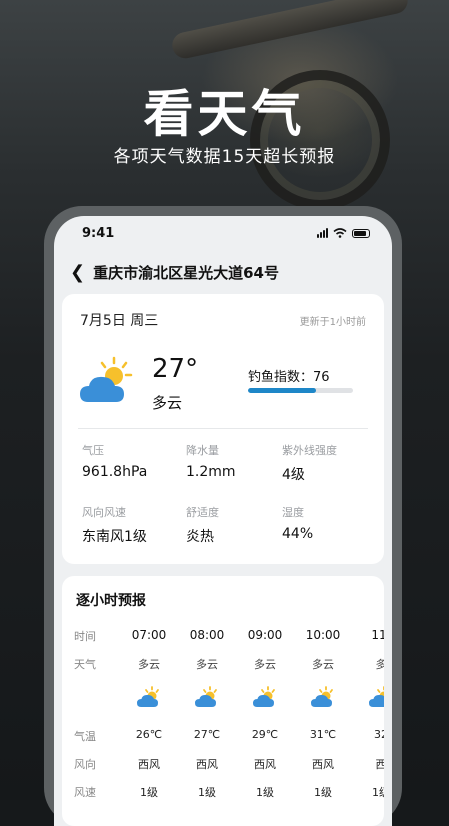 The height and width of the screenshot is (826, 449). I want to click on detail-label: 湿度, so click(293, 512).